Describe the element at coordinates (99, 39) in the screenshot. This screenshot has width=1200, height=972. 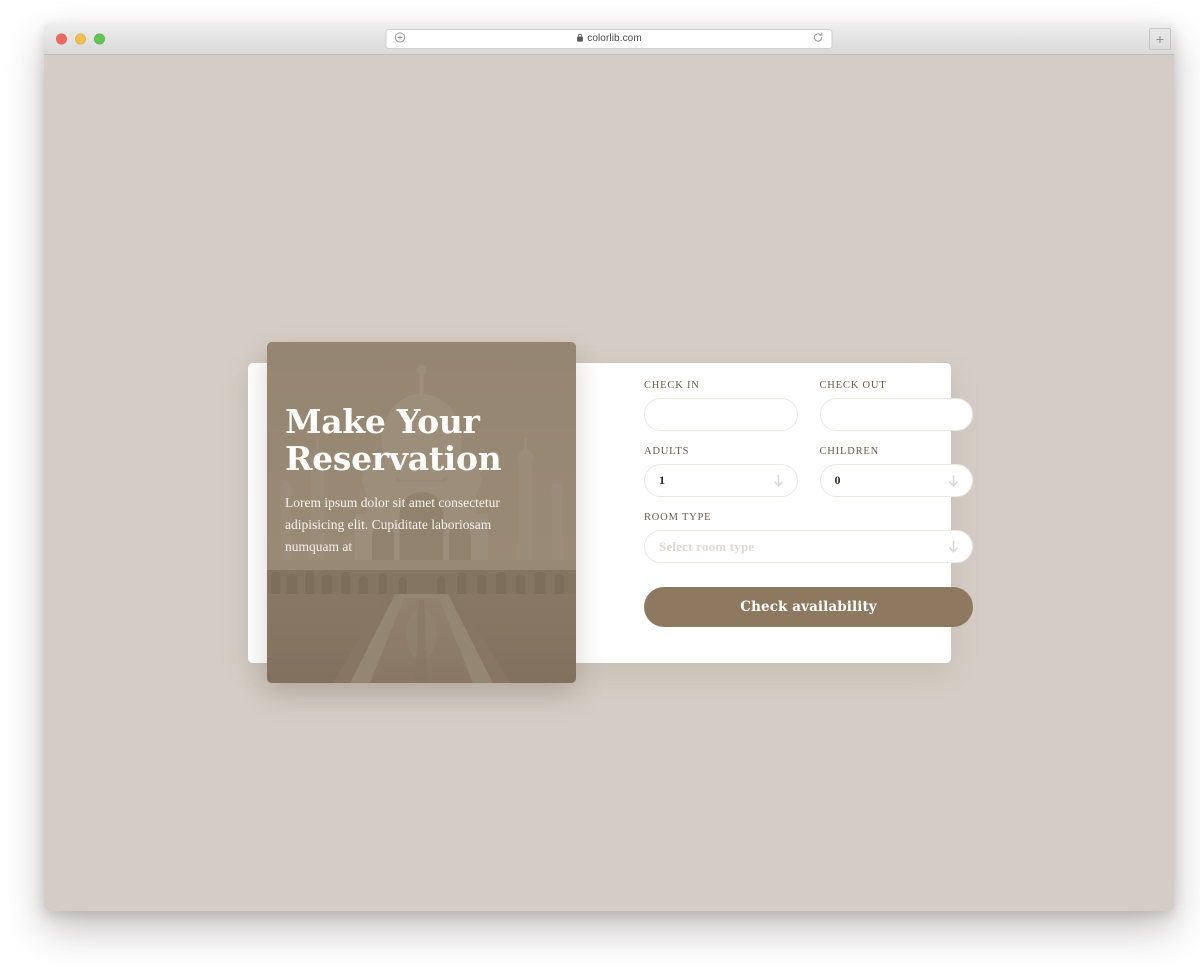
I see `window-maximize-button` at that location.